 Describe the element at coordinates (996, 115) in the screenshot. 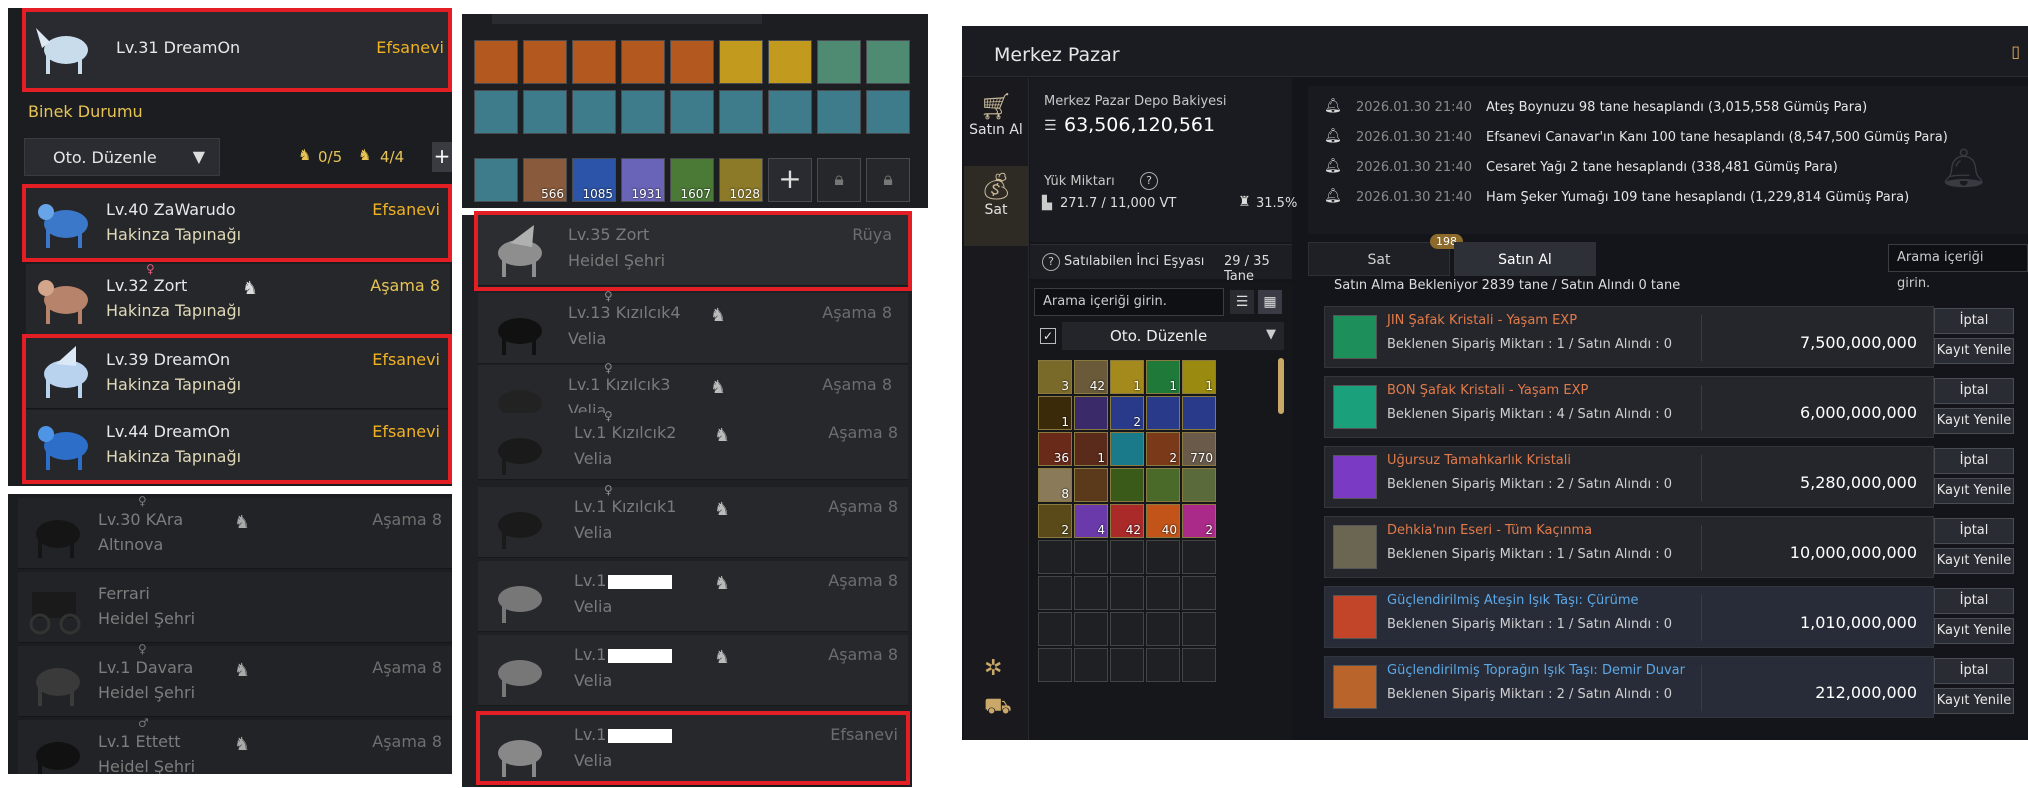

I see `nav-buy-button: 🛒︎ Satın Al` at that location.